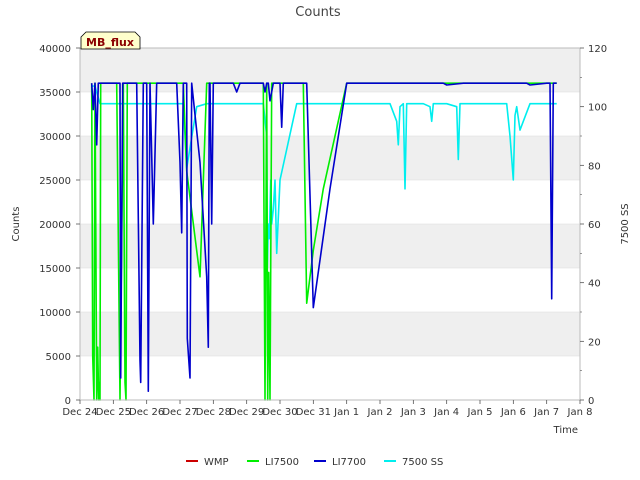  Describe the element at coordinates (346, 412) in the screenshot. I see `x-tick-label: Jan 1` at that location.